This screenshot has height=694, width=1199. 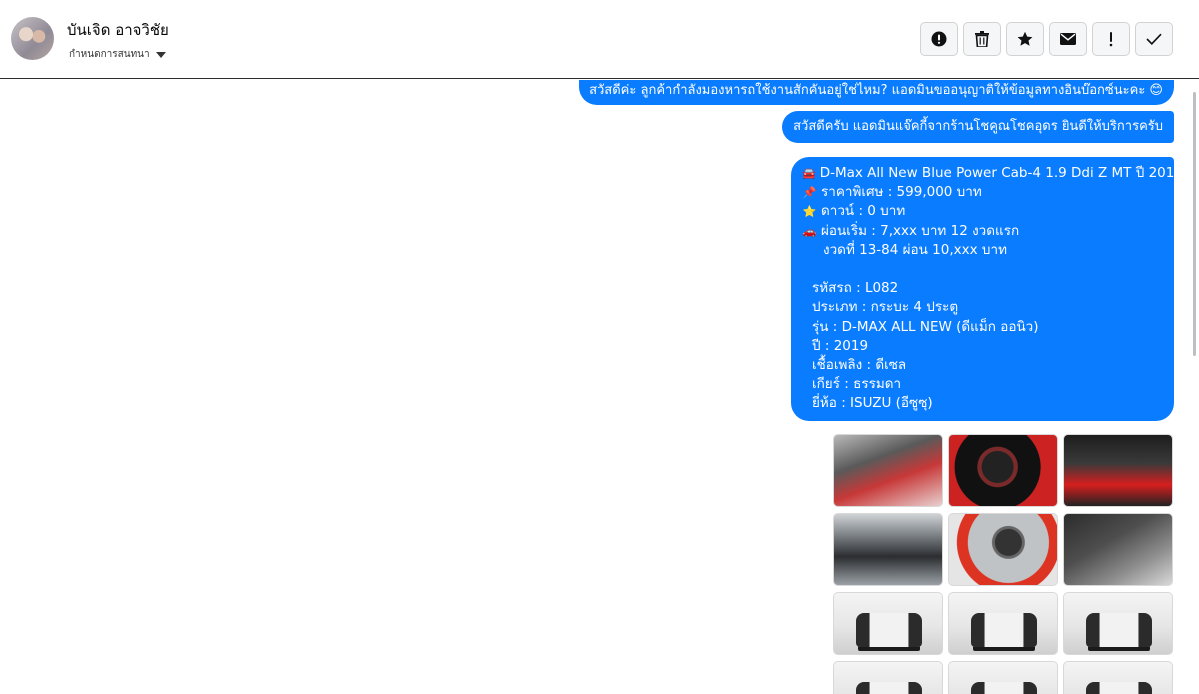 I want to click on listing-installment-line-2: งวดที่ 13-84 ผ่อน 10,xxx บาท, so click(x=983, y=250).